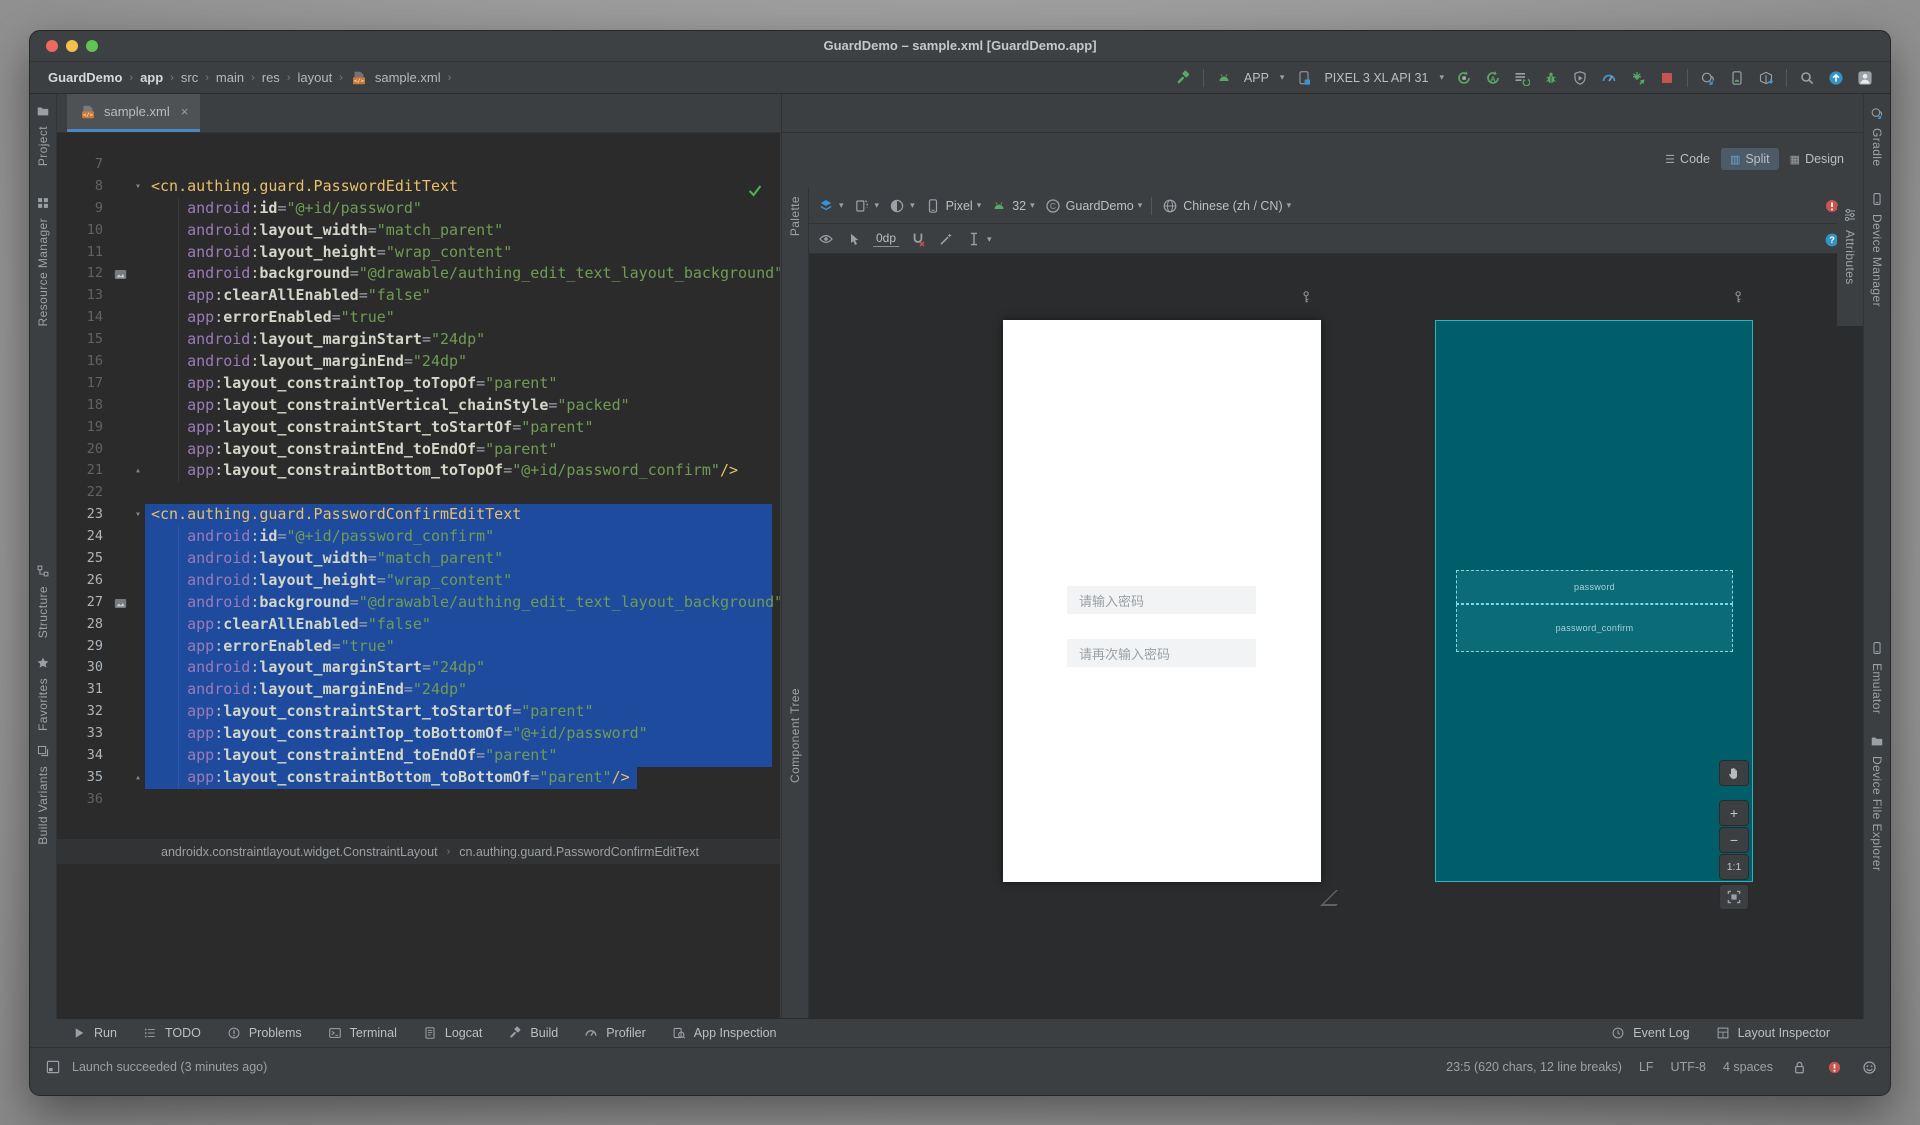  What do you see at coordinates (1609, 78) in the screenshot?
I see `profiler-icon` at bounding box center [1609, 78].